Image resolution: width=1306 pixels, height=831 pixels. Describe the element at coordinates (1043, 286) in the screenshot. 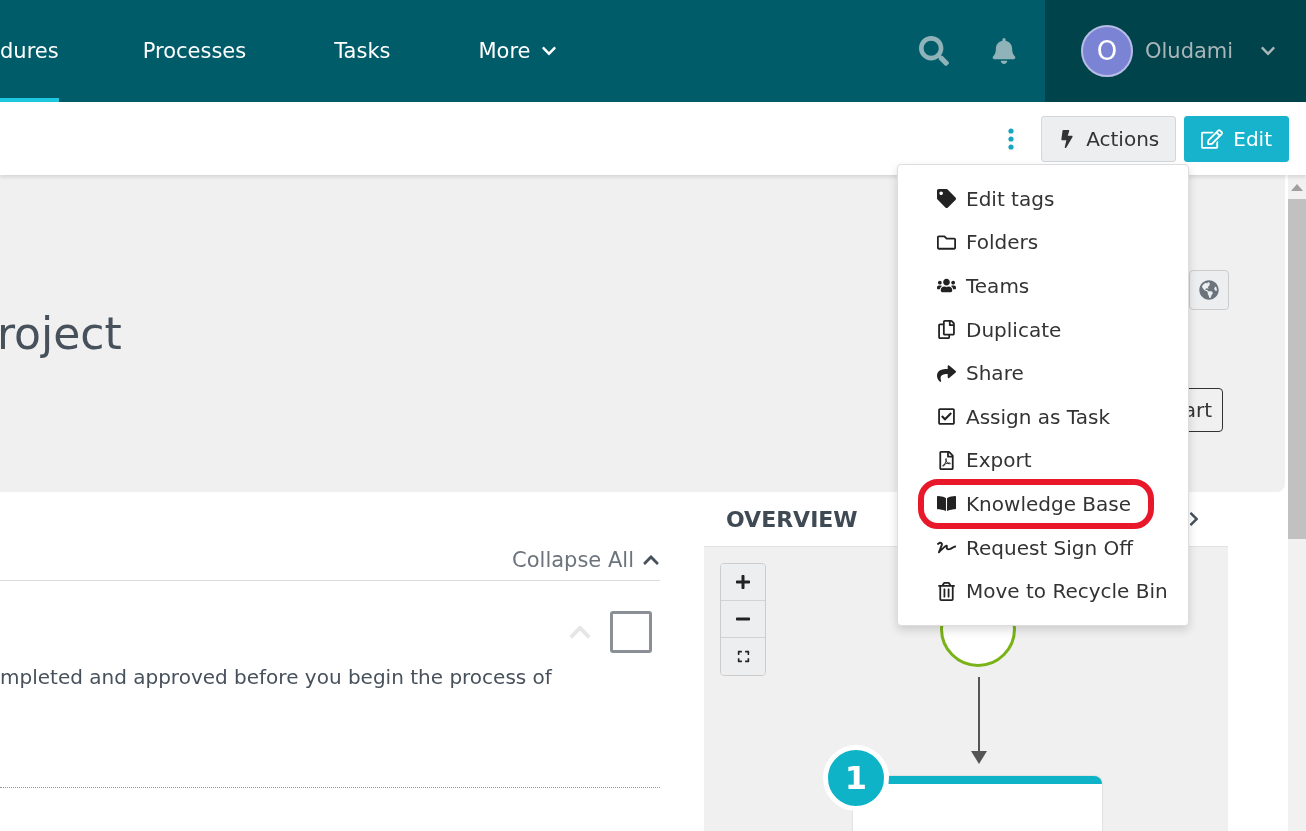

I see `menu-item: Teams` at that location.